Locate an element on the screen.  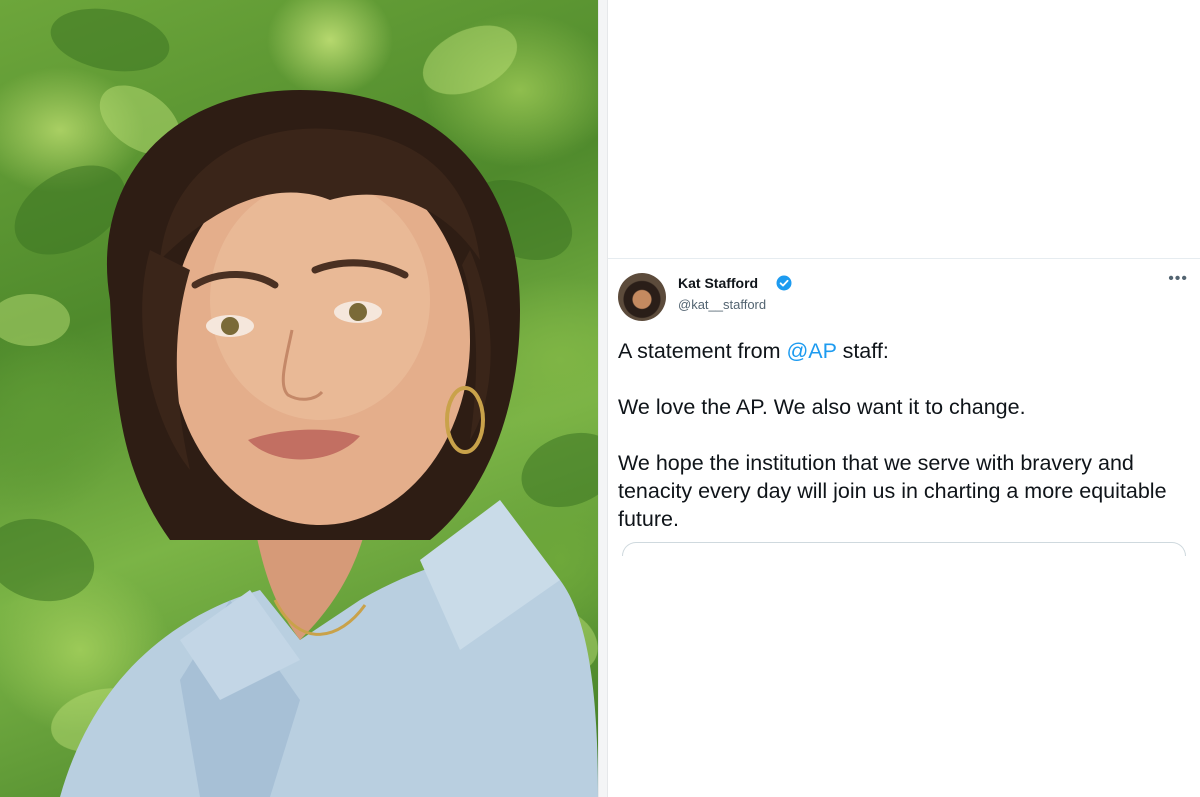
tweet-text-prefix: A statement from is located at coordinates (702, 351).